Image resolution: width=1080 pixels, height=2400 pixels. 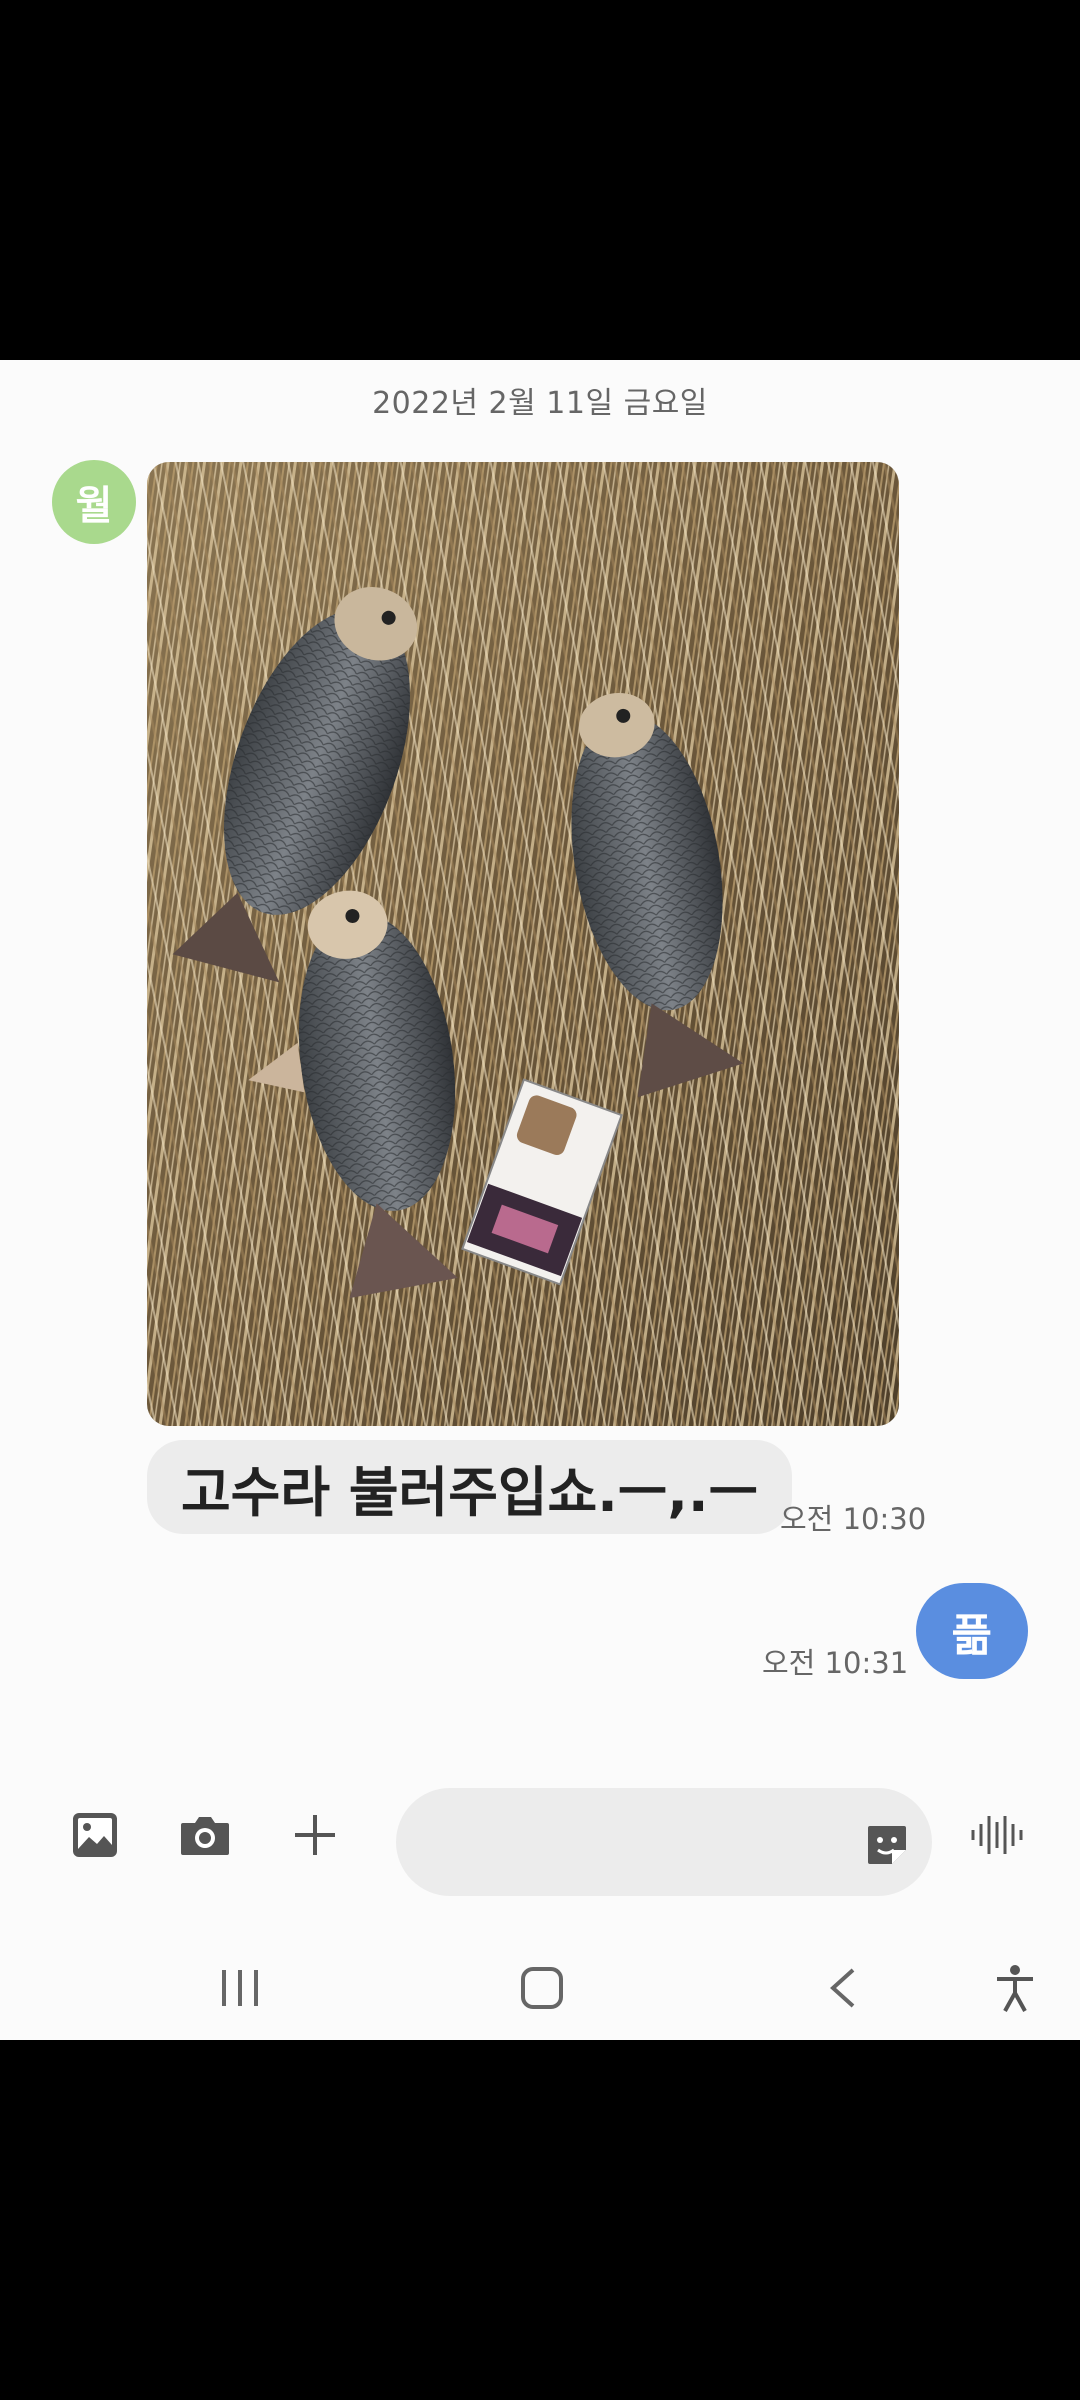 I want to click on date-header: 2022년 2월 11일 금요일, so click(x=540, y=403).